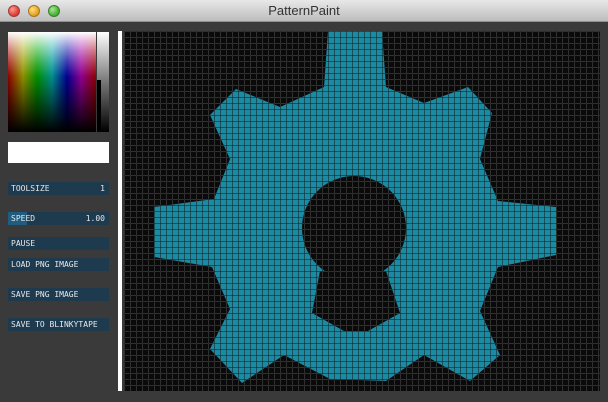 Image resolution: width=608 pixels, height=402 pixels. I want to click on brightness-slider, so click(103, 82).